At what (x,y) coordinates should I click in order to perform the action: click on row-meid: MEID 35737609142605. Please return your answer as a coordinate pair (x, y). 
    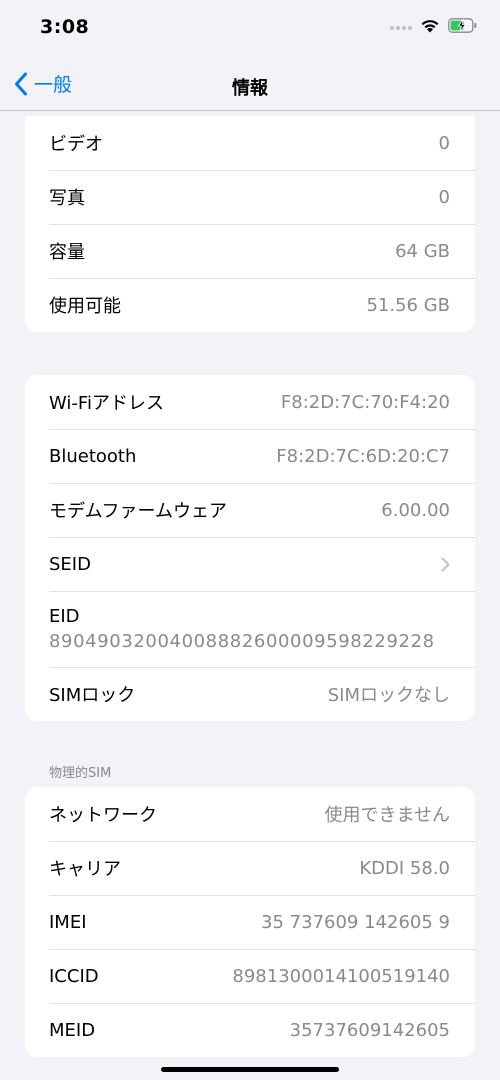
    Looking at the image, I should click on (250, 1030).